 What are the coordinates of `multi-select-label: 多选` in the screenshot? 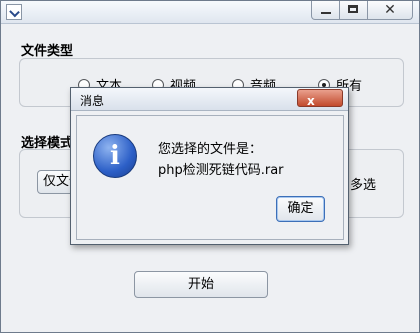 It's located at (363, 185).